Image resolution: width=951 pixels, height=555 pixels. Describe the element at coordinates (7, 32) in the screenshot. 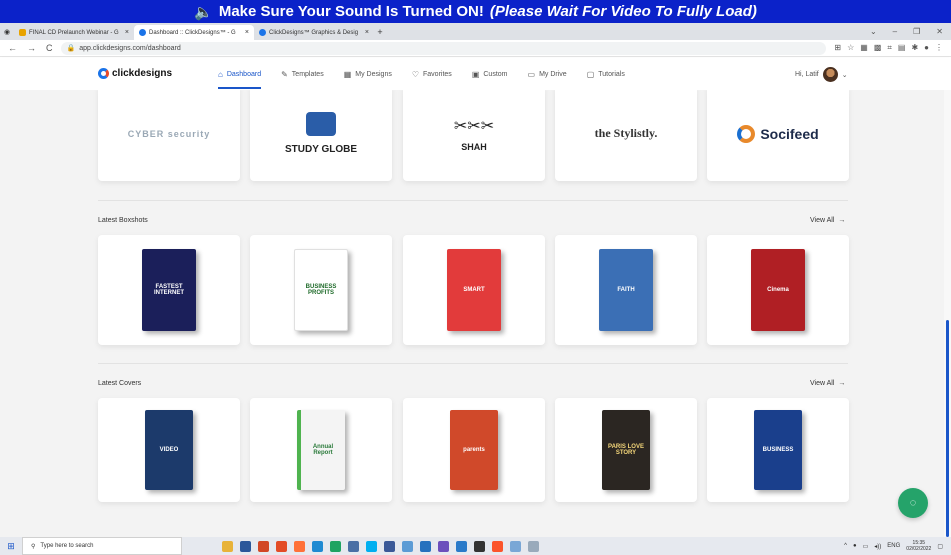

I see `tab-search-icon: ◉` at that location.